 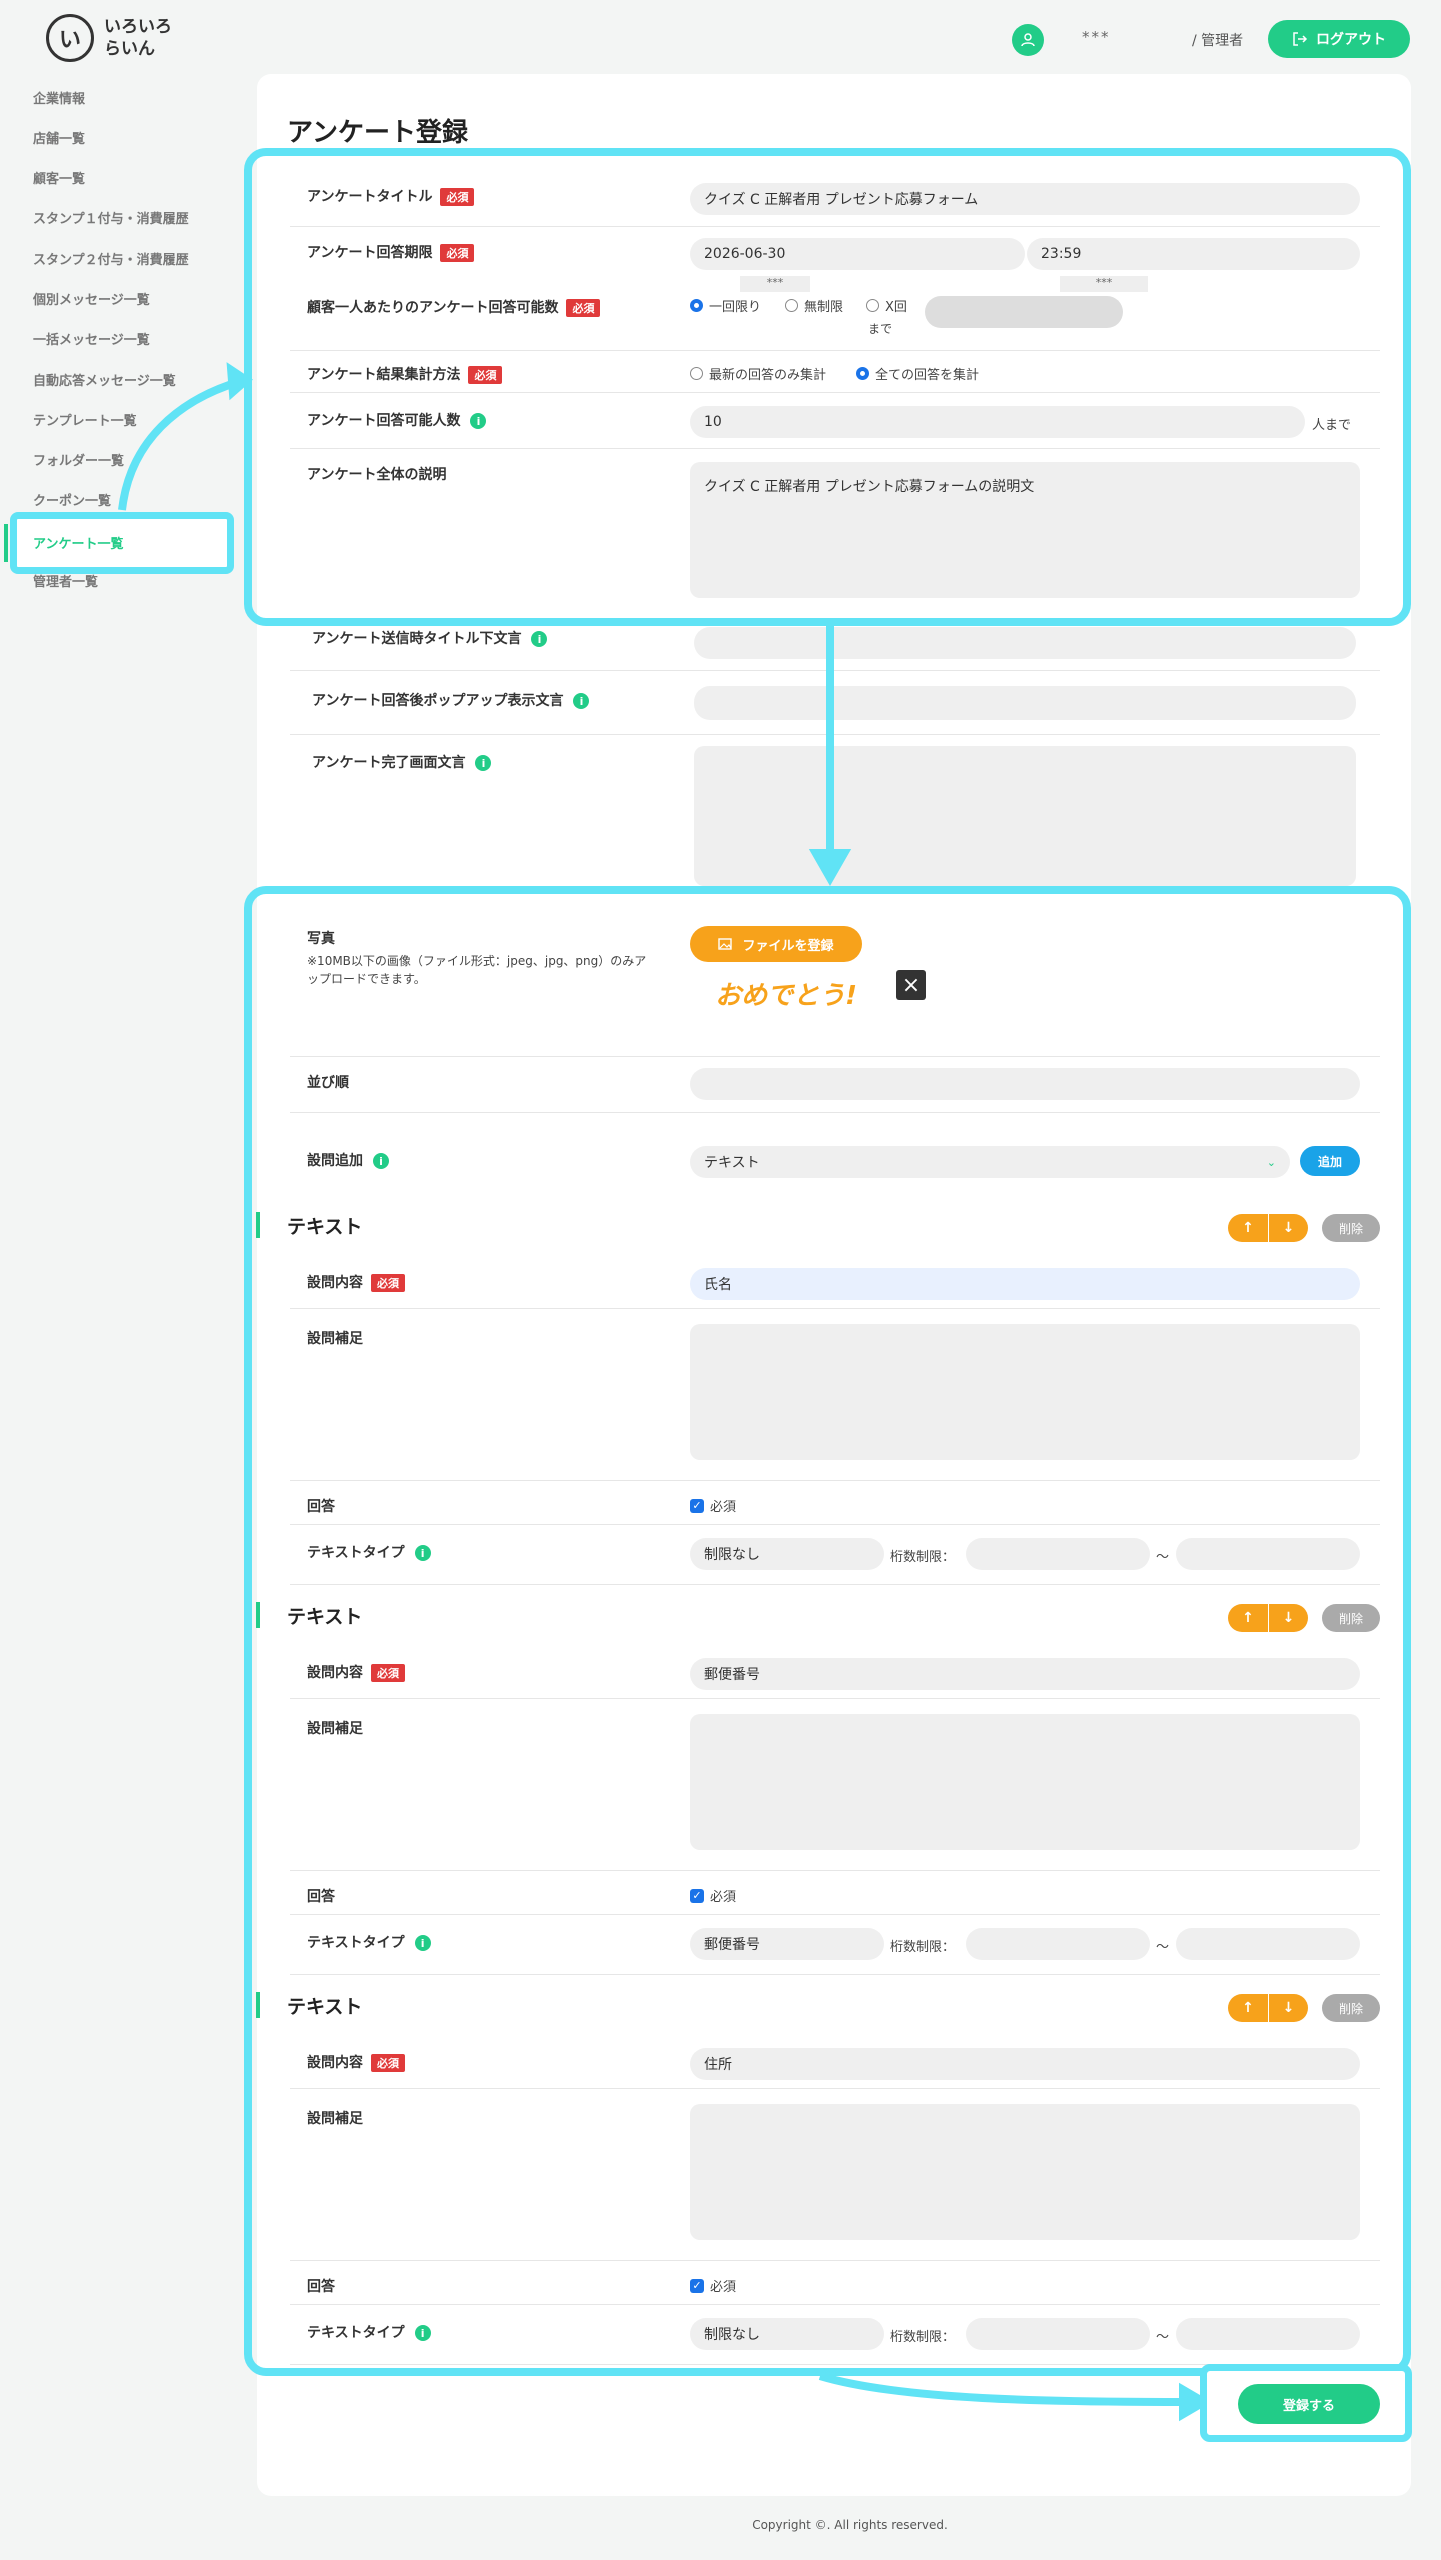 What do you see at coordinates (1330, 1161) in the screenshot?
I see `add-question-button: 追加` at bounding box center [1330, 1161].